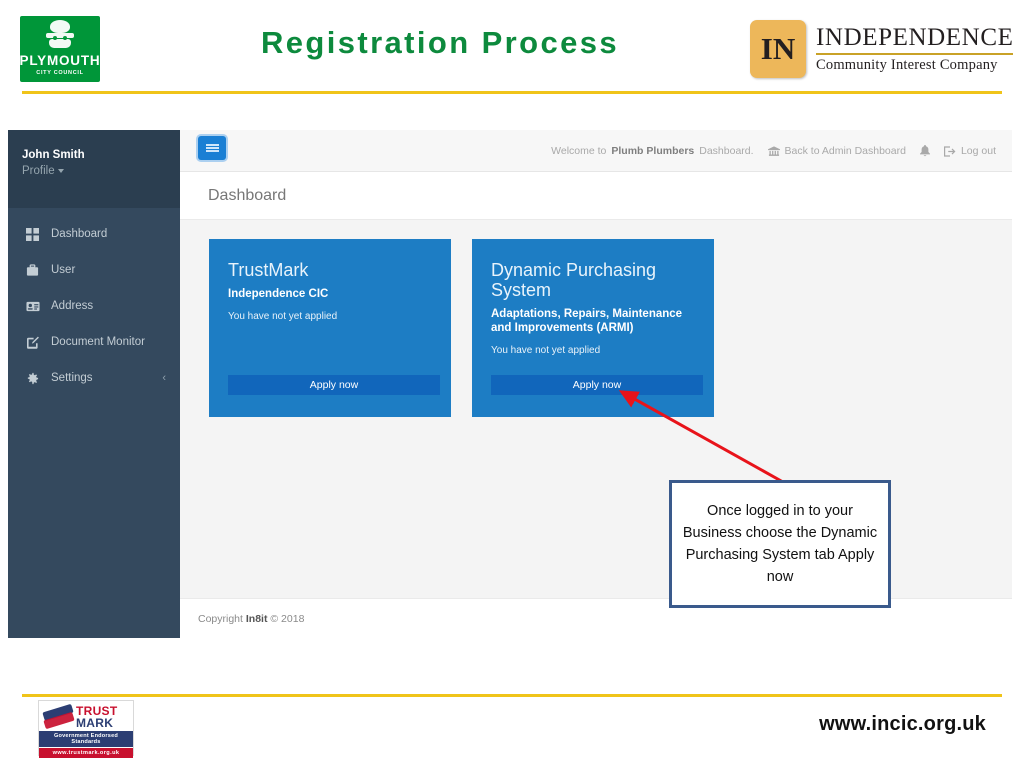 The width and height of the screenshot is (1024, 768). What do you see at coordinates (596, 196) in the screenshot?
I see `page-header: Dashboard` at bounding box center [596, 196].